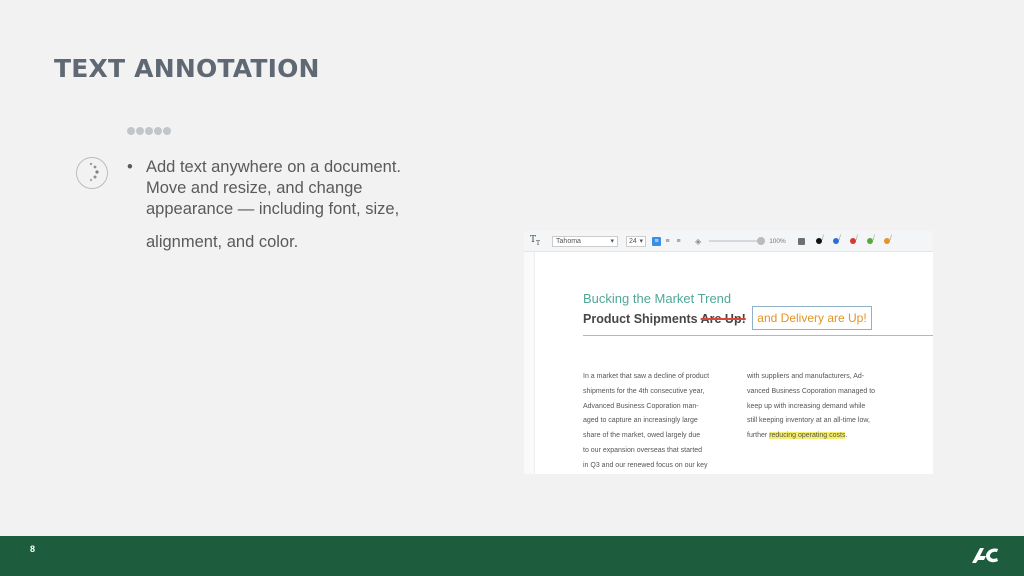  Describe the element at coordinates (723, 319) in the screenshot. I see `struck-text: Are Up!` at that location.